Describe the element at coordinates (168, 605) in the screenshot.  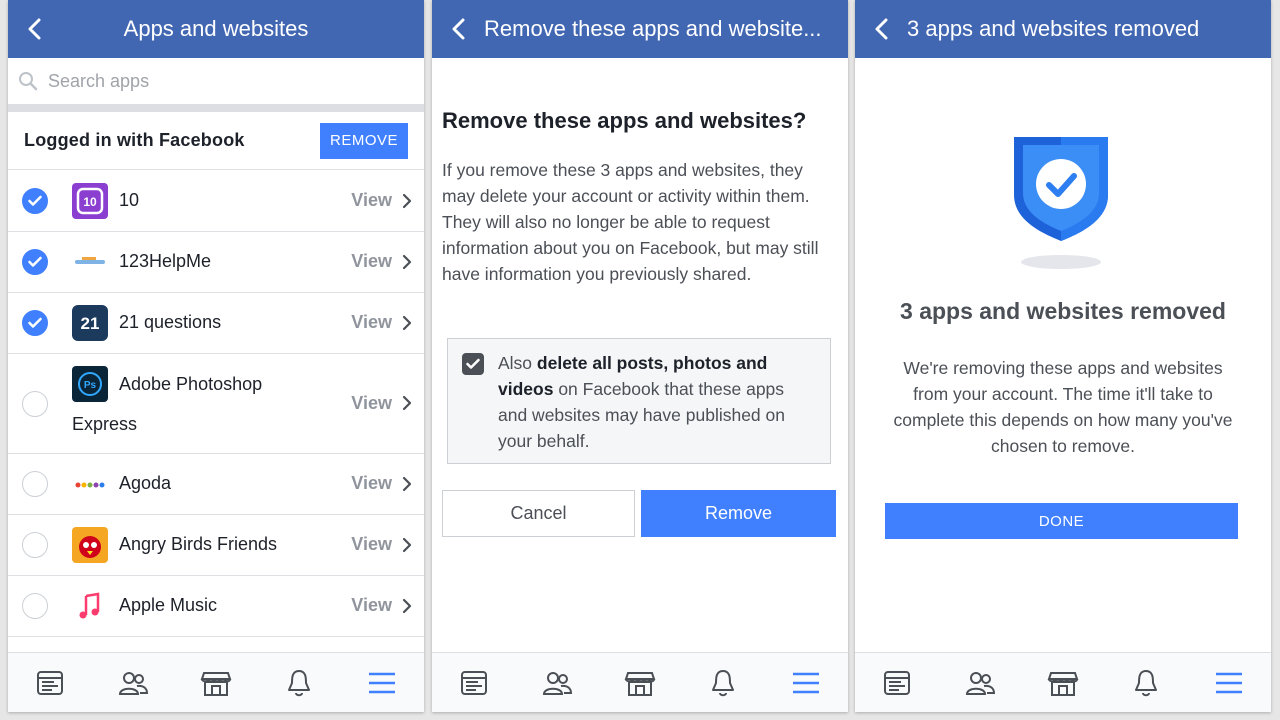
I see `app-name: Apple Music` at that location.